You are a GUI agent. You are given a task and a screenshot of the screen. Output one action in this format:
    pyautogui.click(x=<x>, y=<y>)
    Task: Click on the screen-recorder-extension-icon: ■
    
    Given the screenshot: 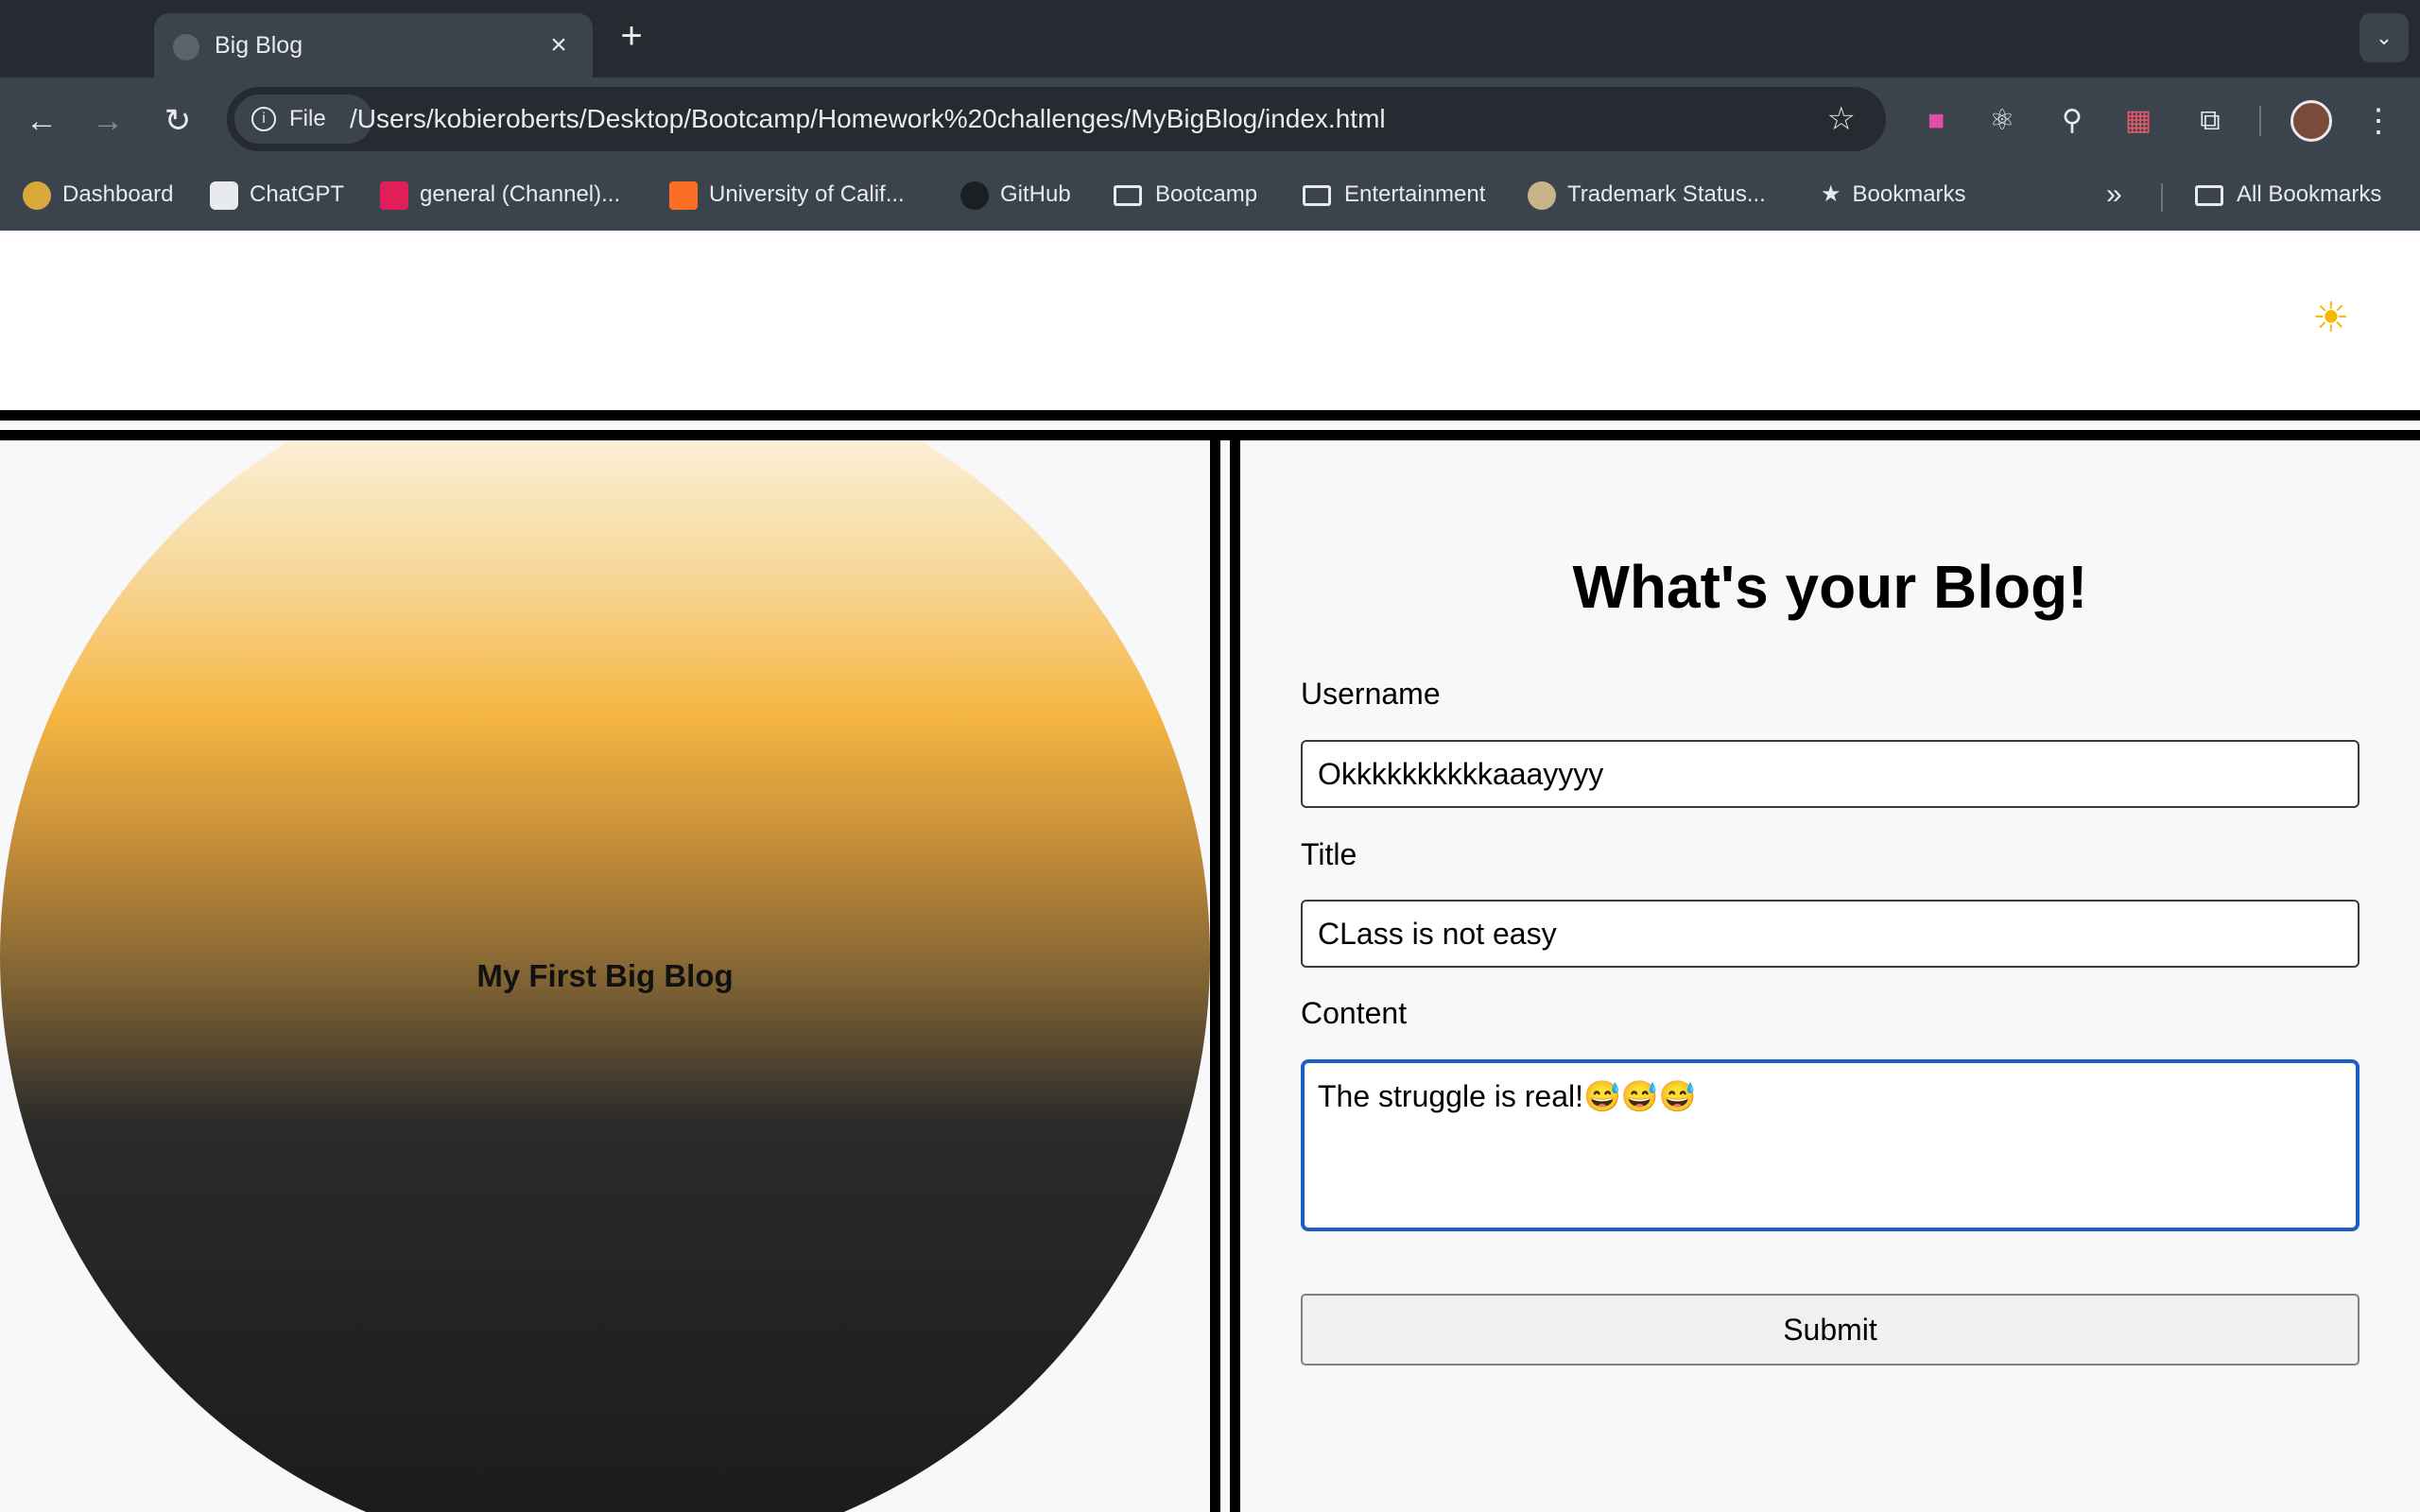 What is the action you would take?
    pyautogui.click(x=1936, y=121)
    